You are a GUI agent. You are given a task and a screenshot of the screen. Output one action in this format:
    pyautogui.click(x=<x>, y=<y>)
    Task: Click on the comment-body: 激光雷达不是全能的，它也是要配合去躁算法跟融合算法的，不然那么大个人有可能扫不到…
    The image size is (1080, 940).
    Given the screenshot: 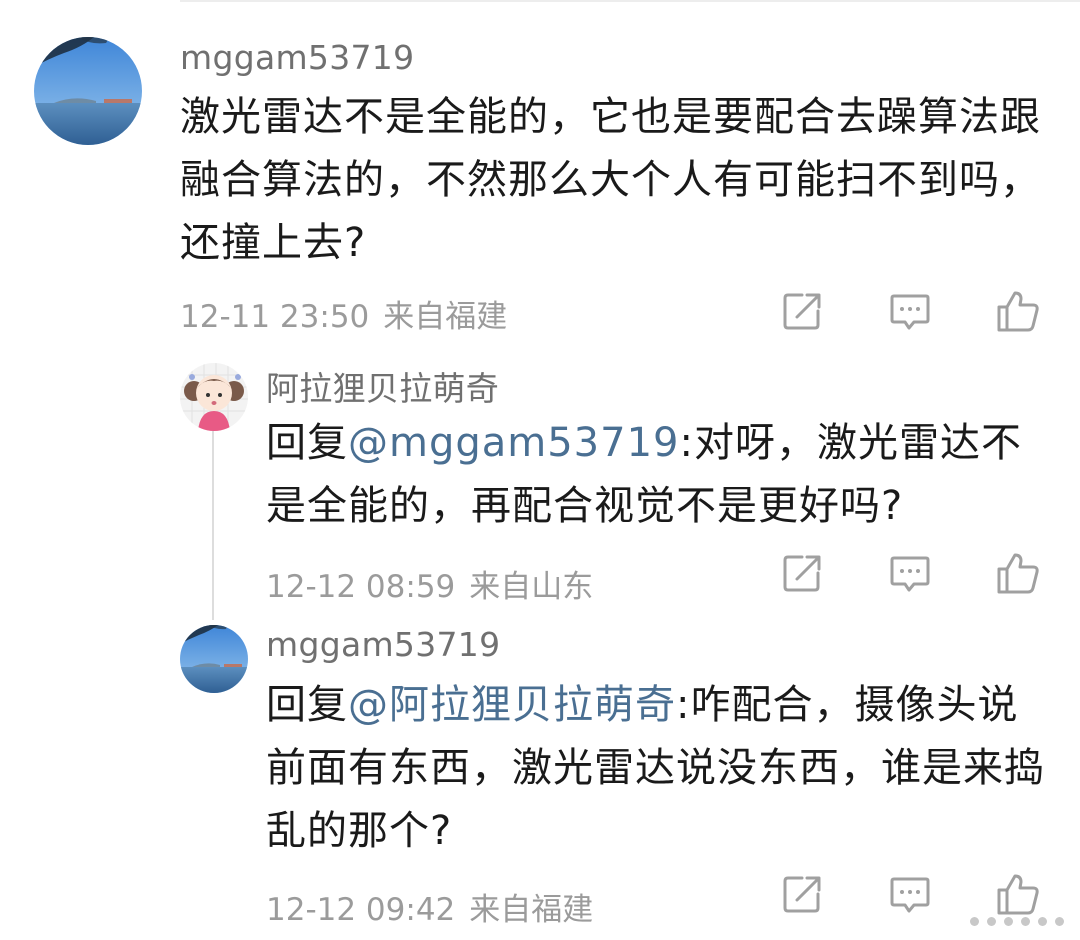 What is the action you would take?
    pyautogui.click(x=610, y=180)
    